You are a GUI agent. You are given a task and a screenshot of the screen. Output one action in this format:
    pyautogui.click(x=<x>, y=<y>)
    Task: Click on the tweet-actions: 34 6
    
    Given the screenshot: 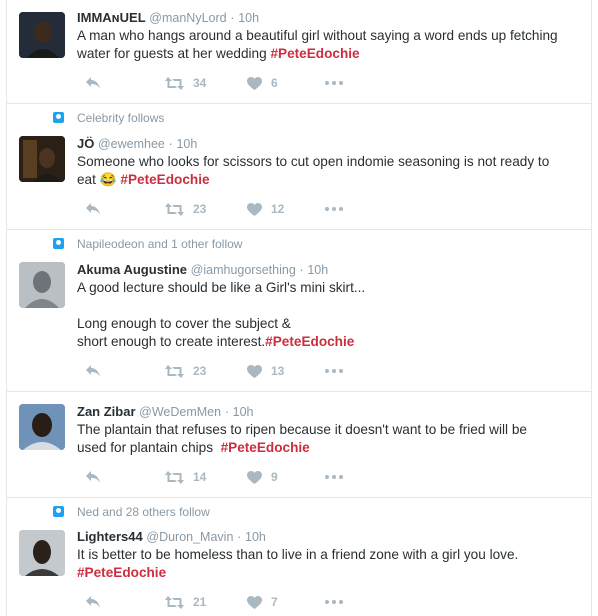 What is the action you would take?
    pyautogui.click(x=227, y=83)
    